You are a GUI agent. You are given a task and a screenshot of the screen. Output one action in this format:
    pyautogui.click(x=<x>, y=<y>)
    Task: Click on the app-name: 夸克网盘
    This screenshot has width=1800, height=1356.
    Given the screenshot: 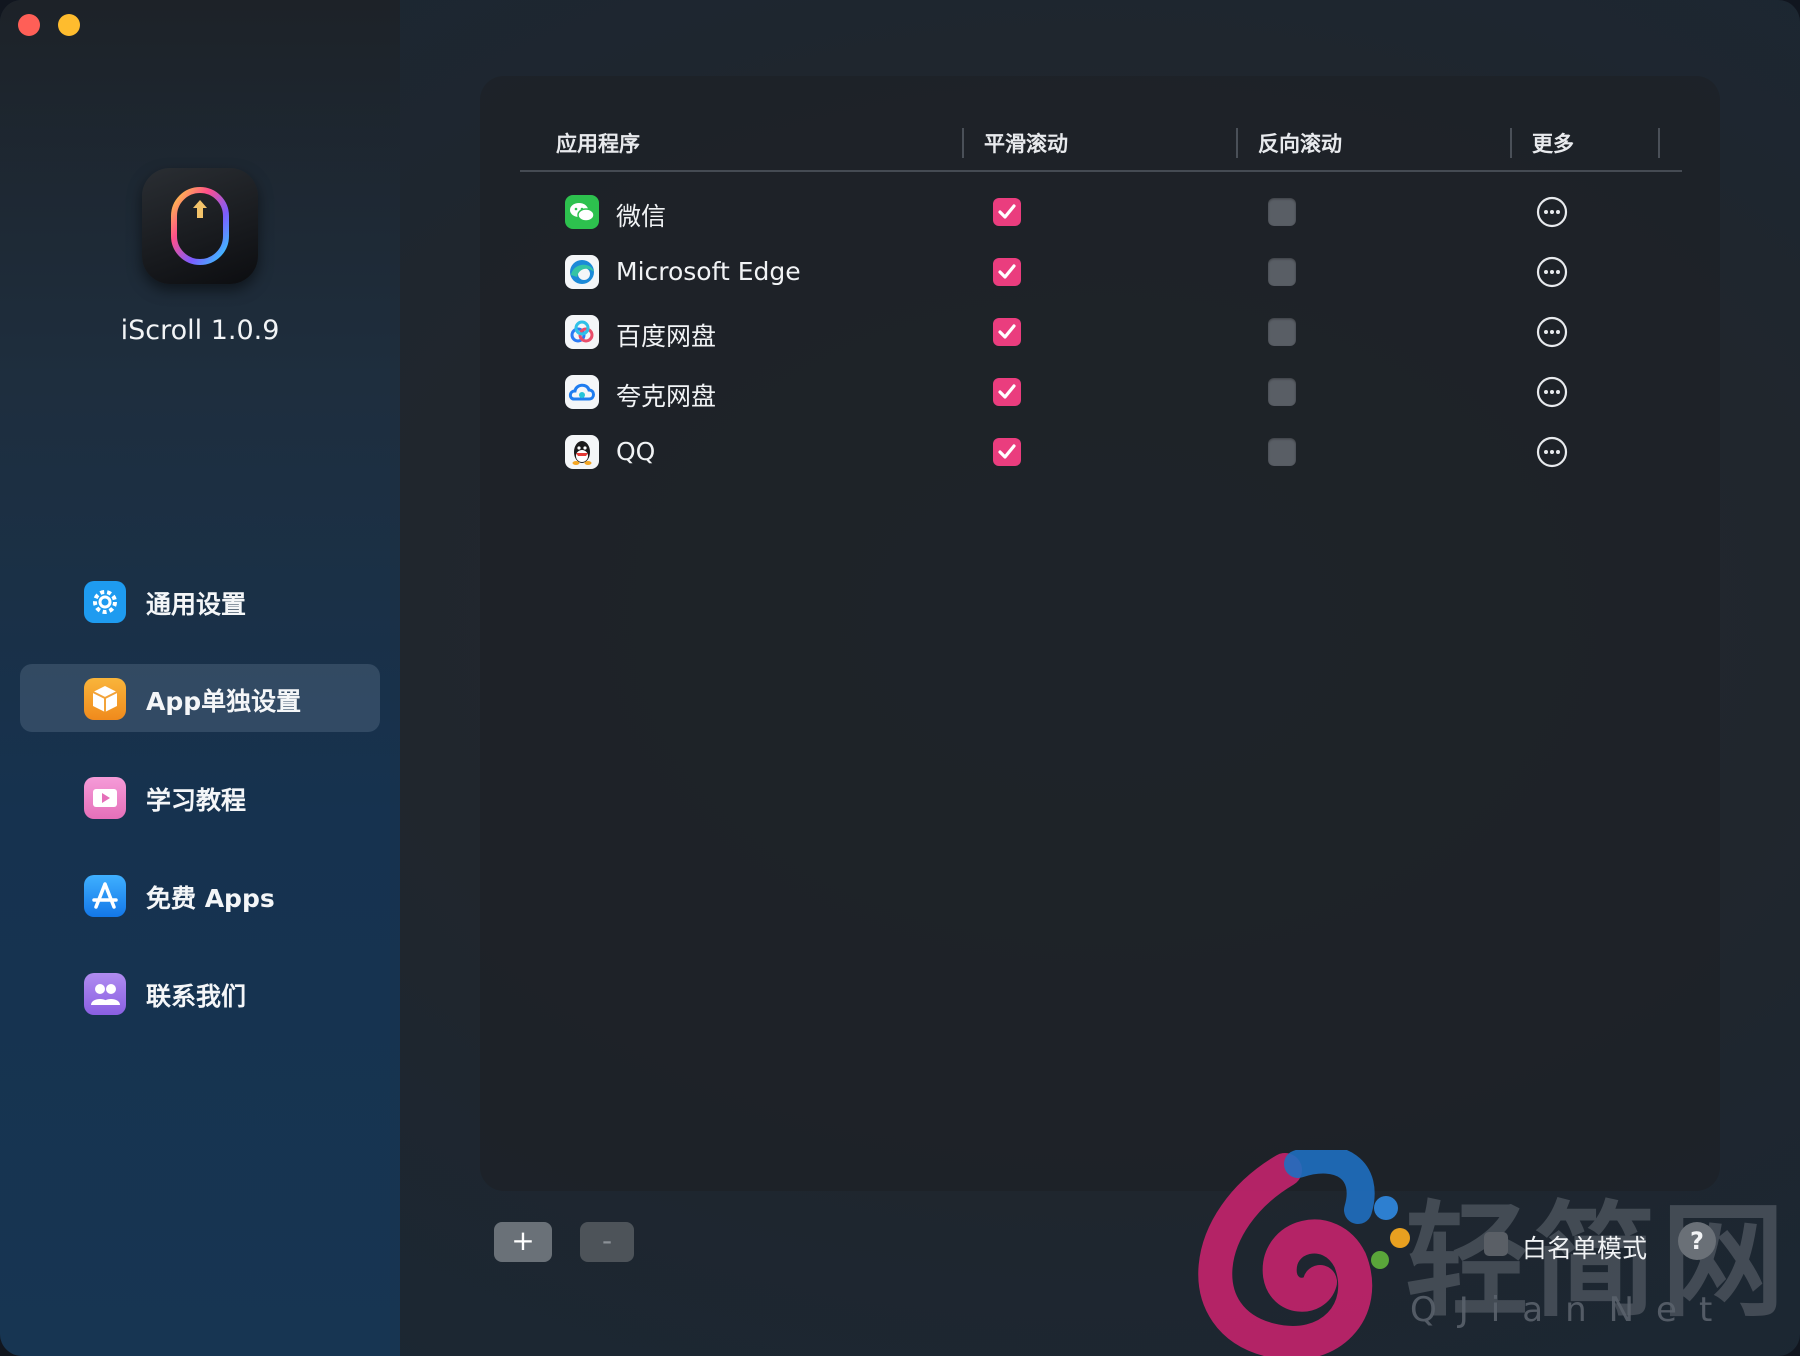 What is the action you would take?
    pyautogui.click(x=666, y=396)
    